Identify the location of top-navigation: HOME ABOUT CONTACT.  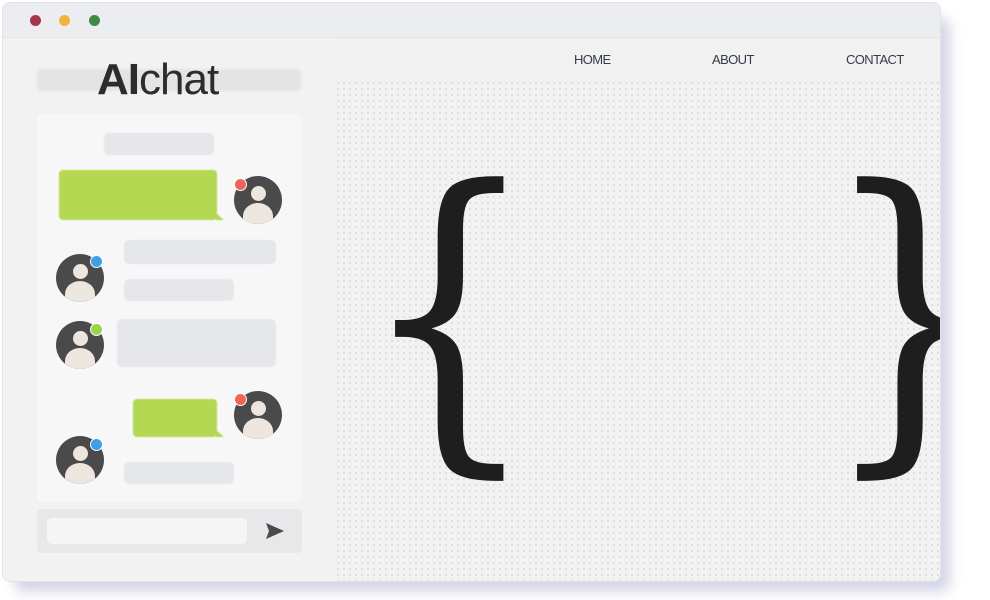
(637, 60).